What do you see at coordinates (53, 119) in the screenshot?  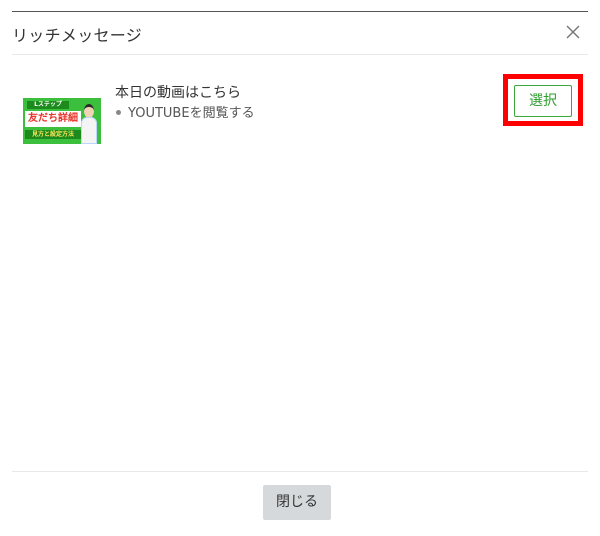 I see `thumbnail-banner: 友だち詳細` at bounding box center [53, 119].